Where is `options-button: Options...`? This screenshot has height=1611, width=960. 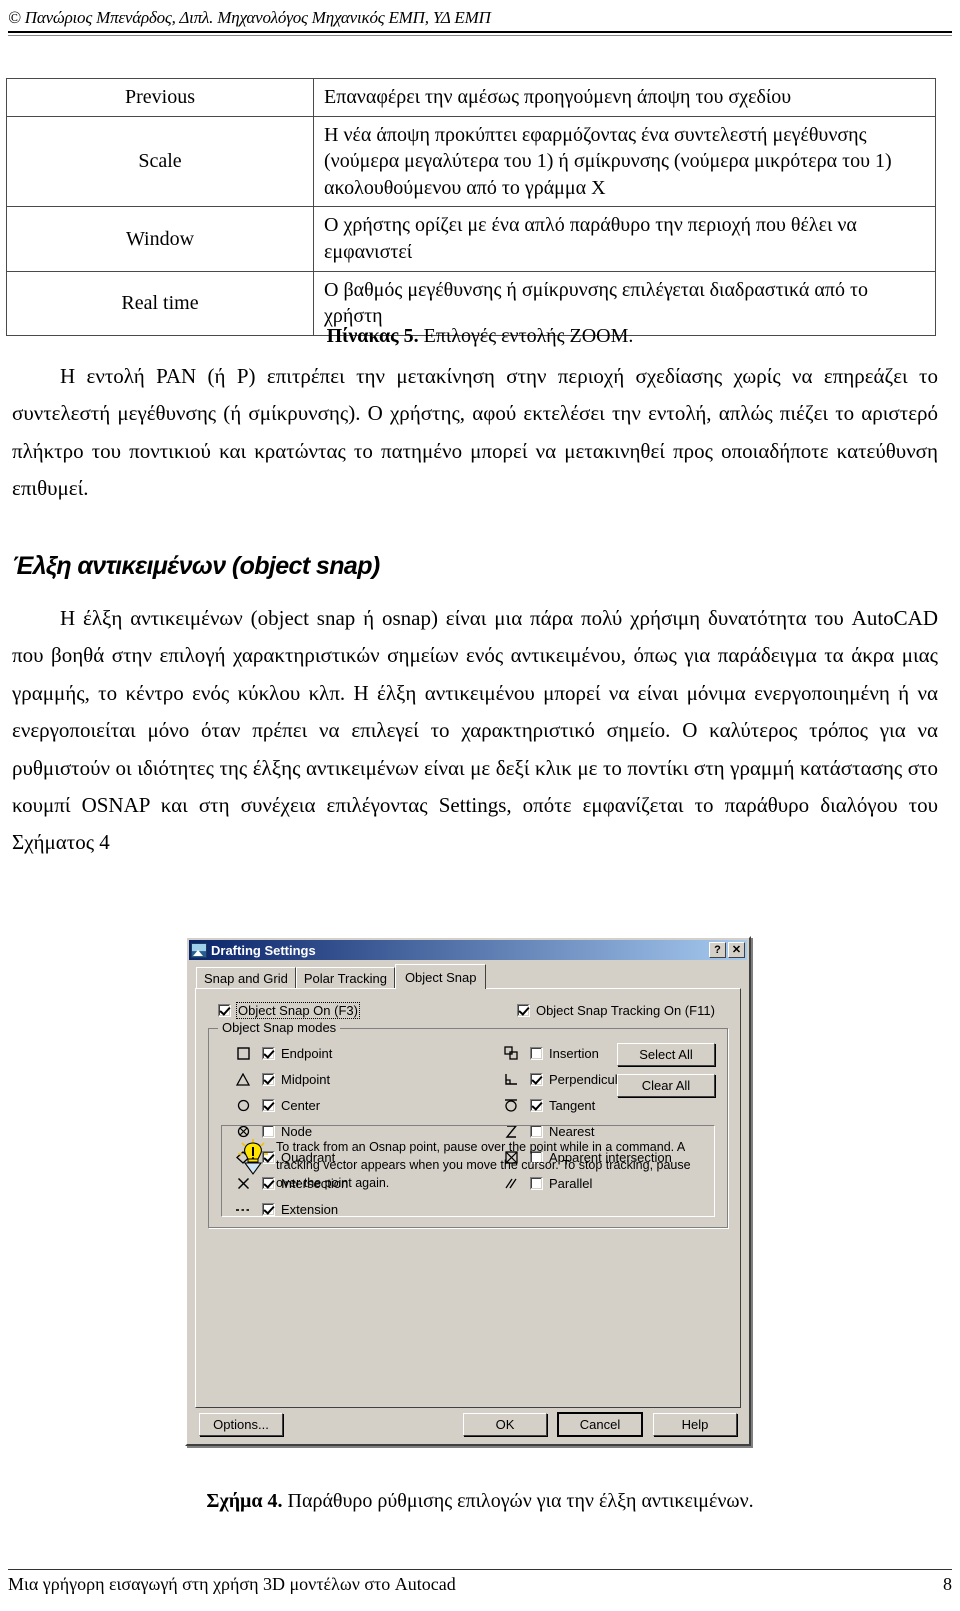
options-button: Options... is located at coordinates (241, 1424).